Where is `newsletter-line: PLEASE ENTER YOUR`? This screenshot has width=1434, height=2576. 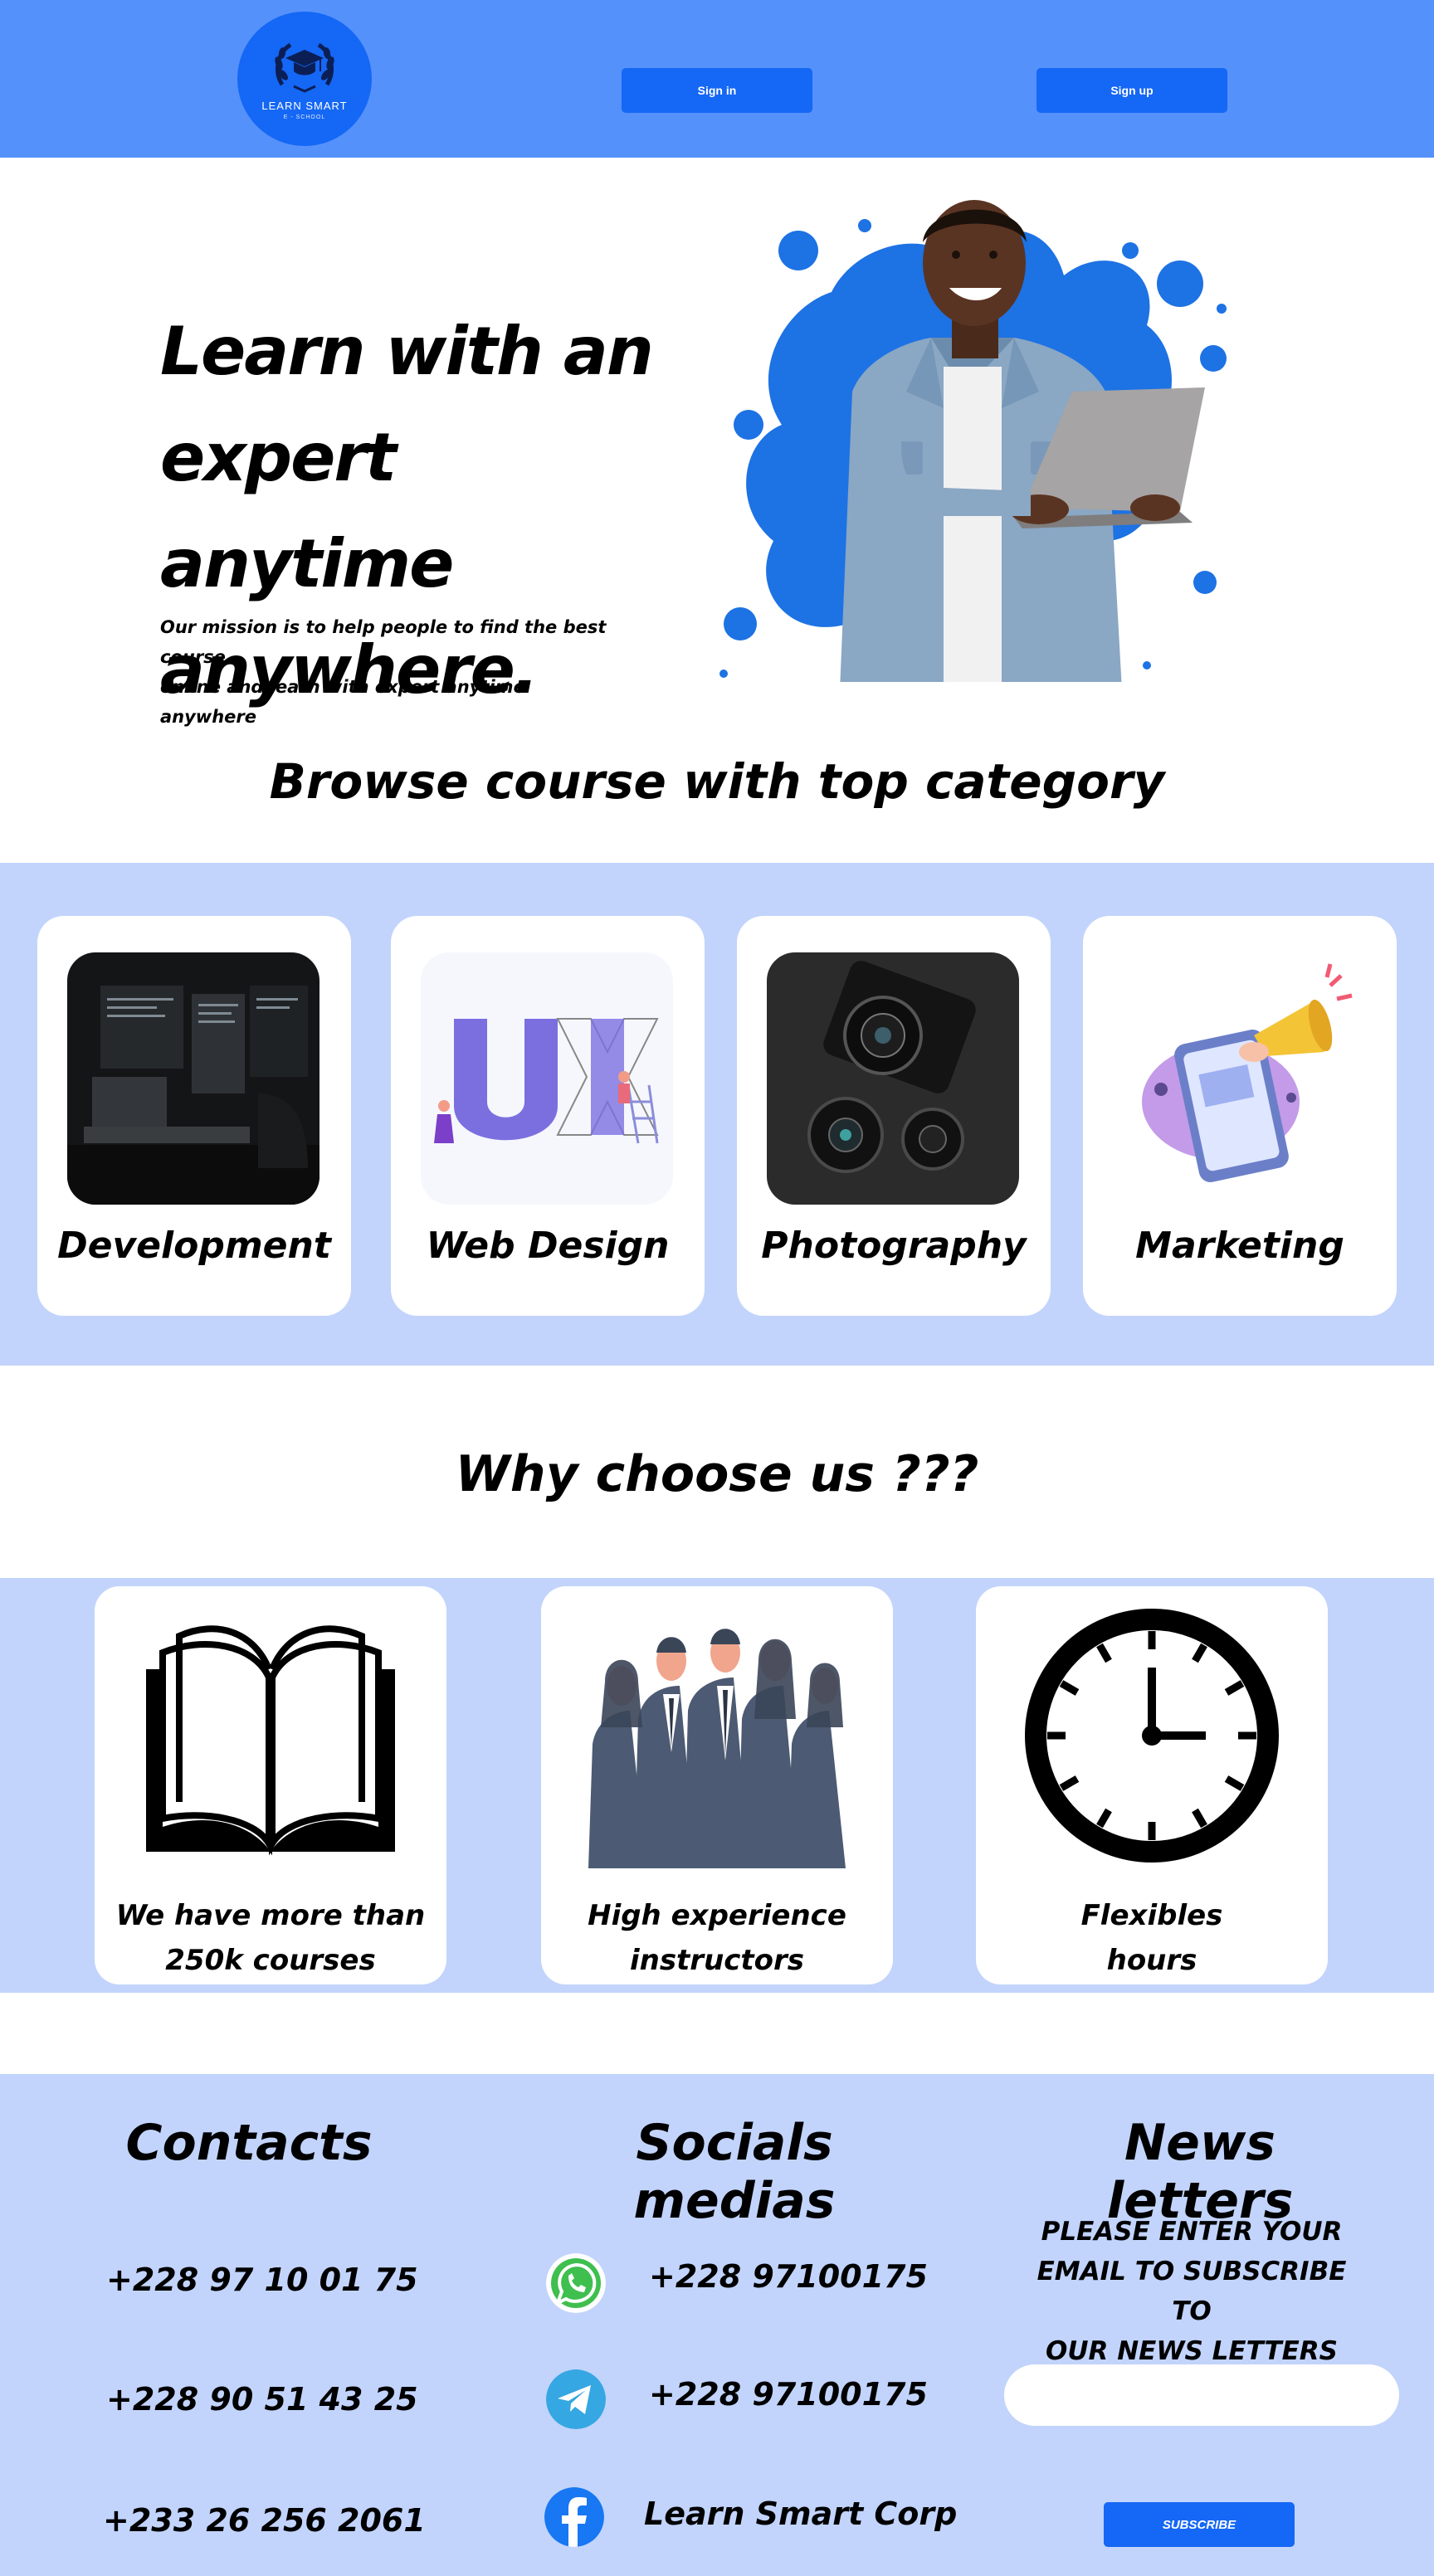
newsletter-line: PLEASE ENTER YOUR is located at coordinates (1192, 2232).